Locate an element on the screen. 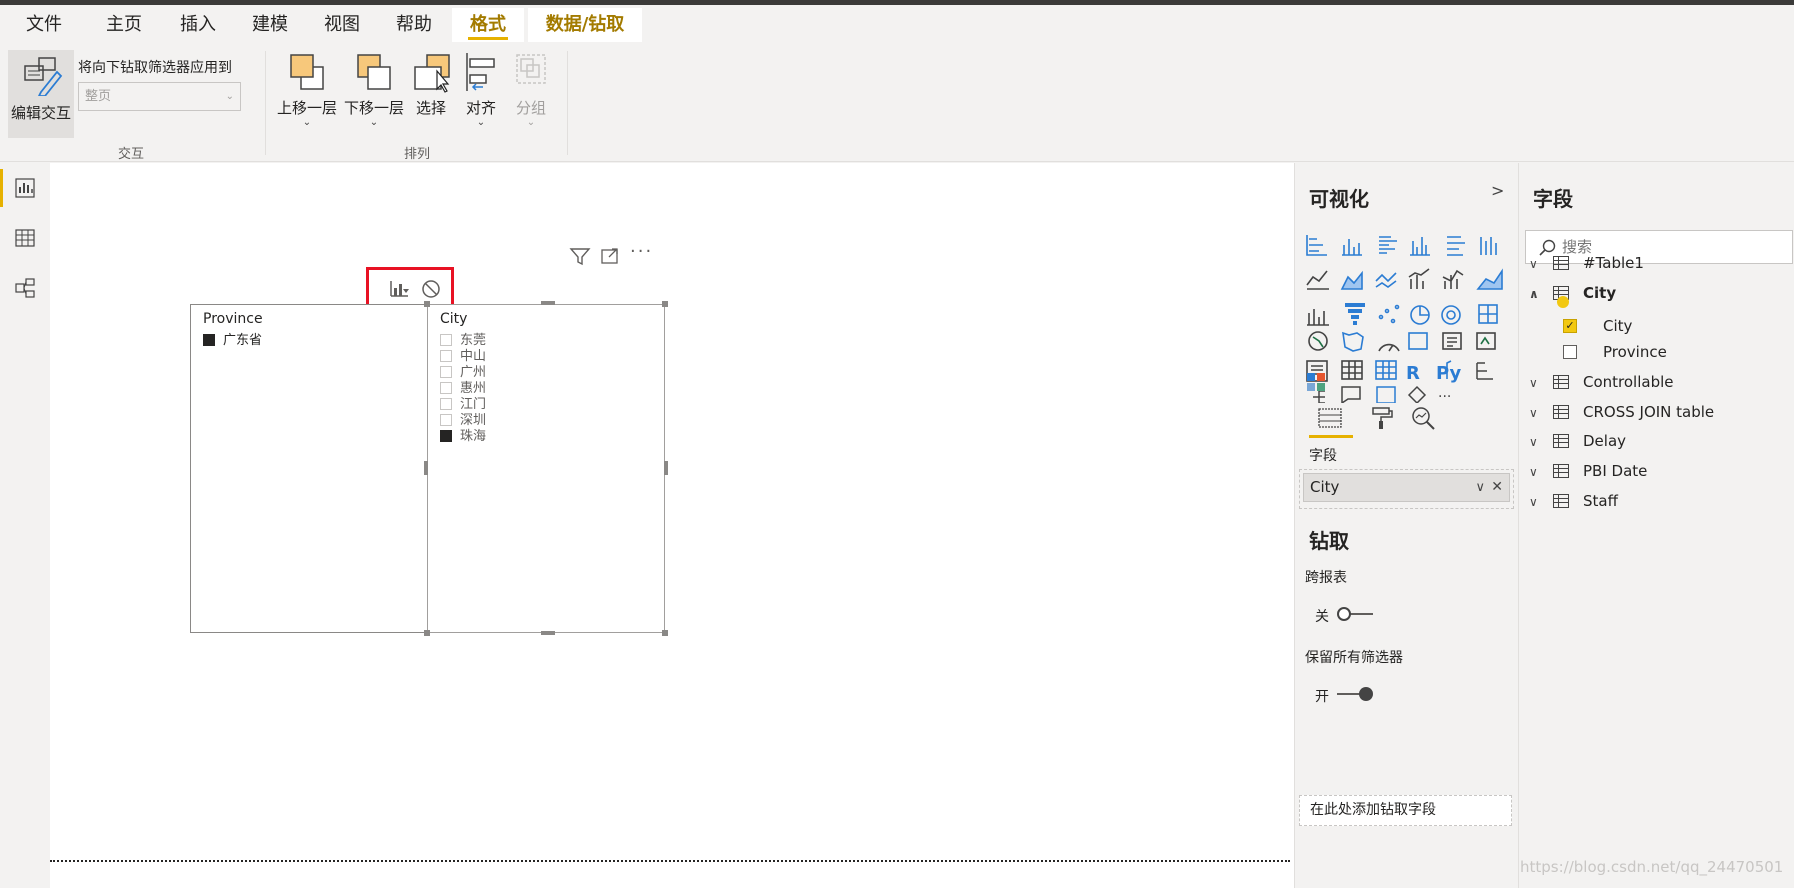 The image size is (1794, 888). group-icon is located at coordinates (531, 69).